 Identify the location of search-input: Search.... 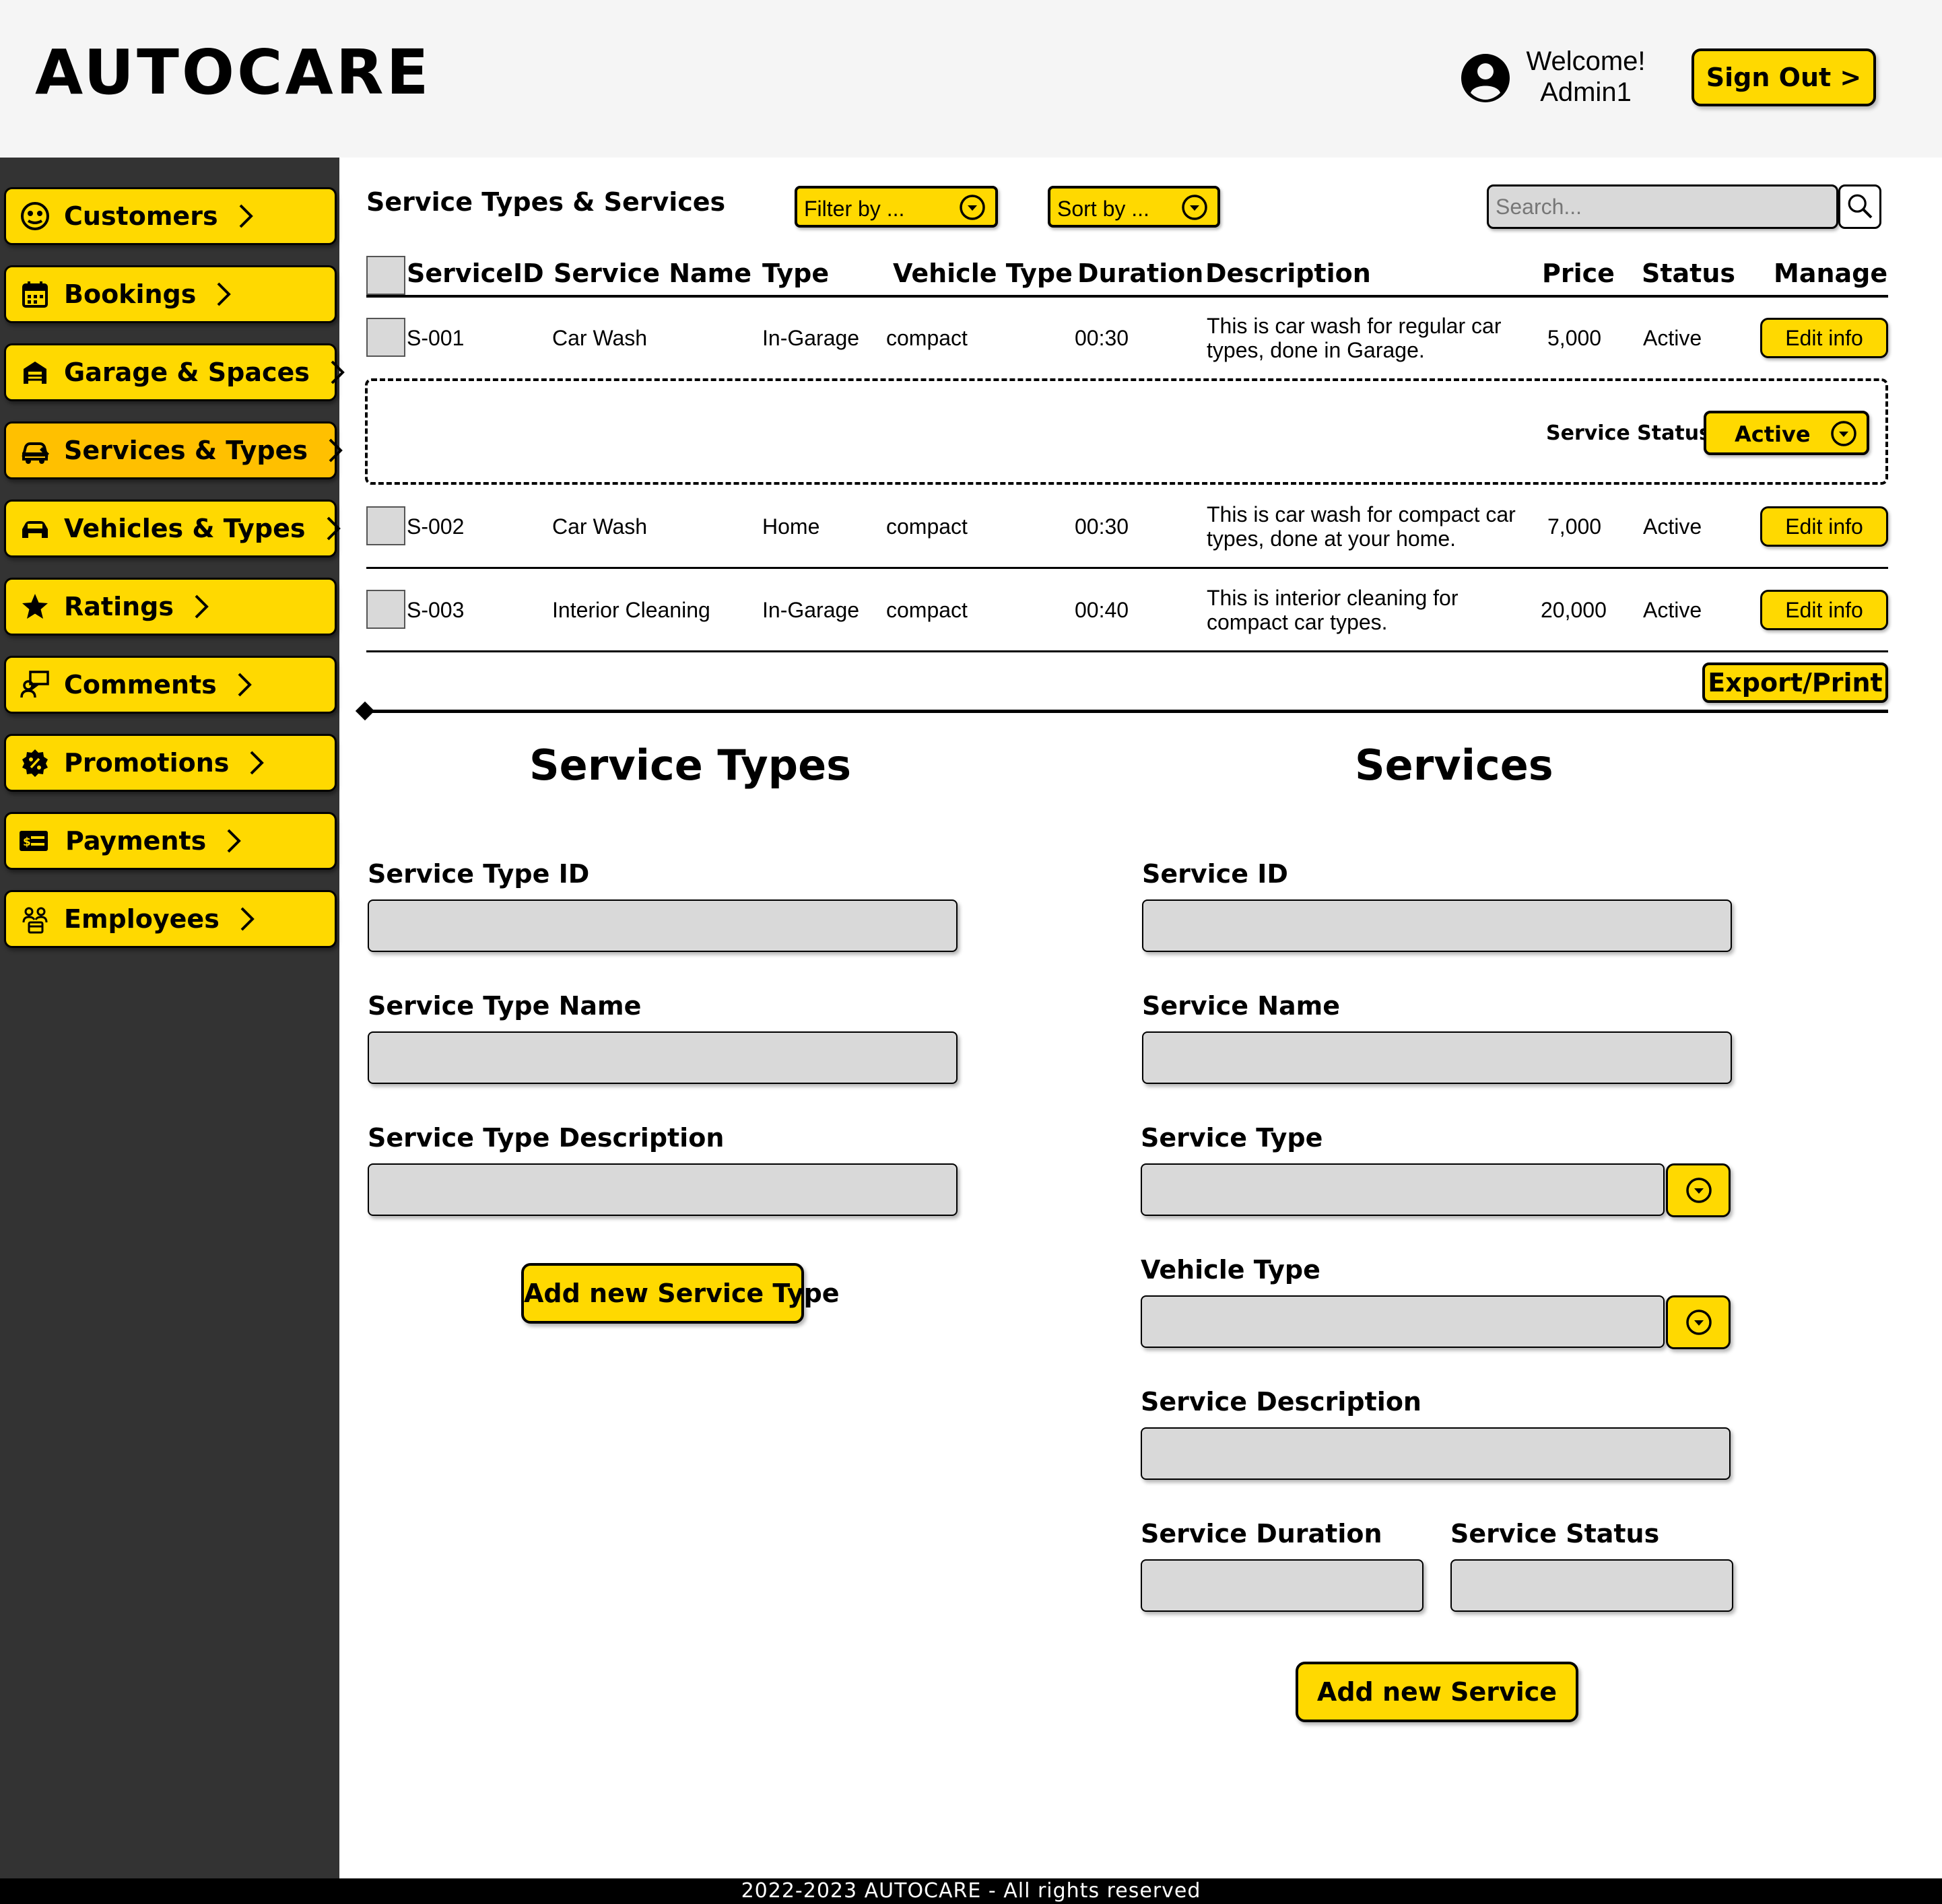
(1663, 207).